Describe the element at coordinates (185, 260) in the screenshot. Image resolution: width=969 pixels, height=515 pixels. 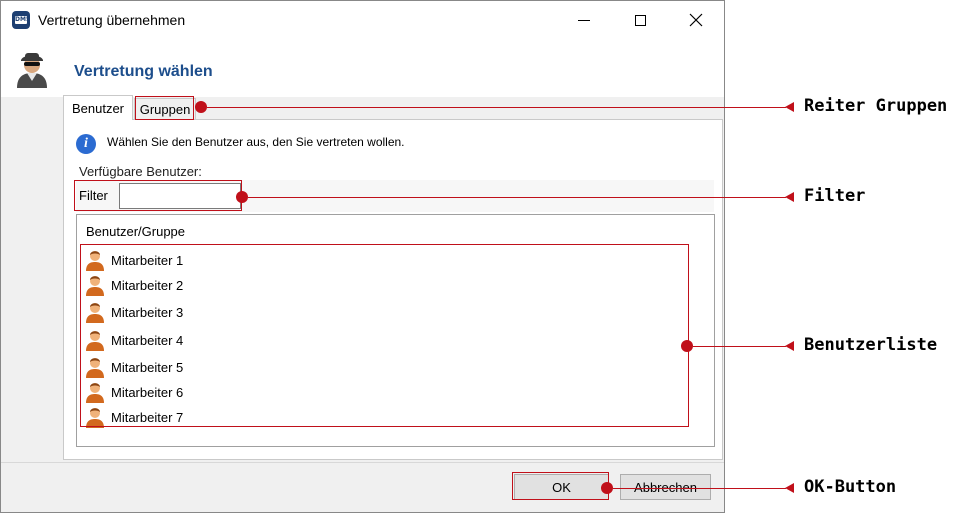
I see `list-item: Mitarbeiter 1` at that location.